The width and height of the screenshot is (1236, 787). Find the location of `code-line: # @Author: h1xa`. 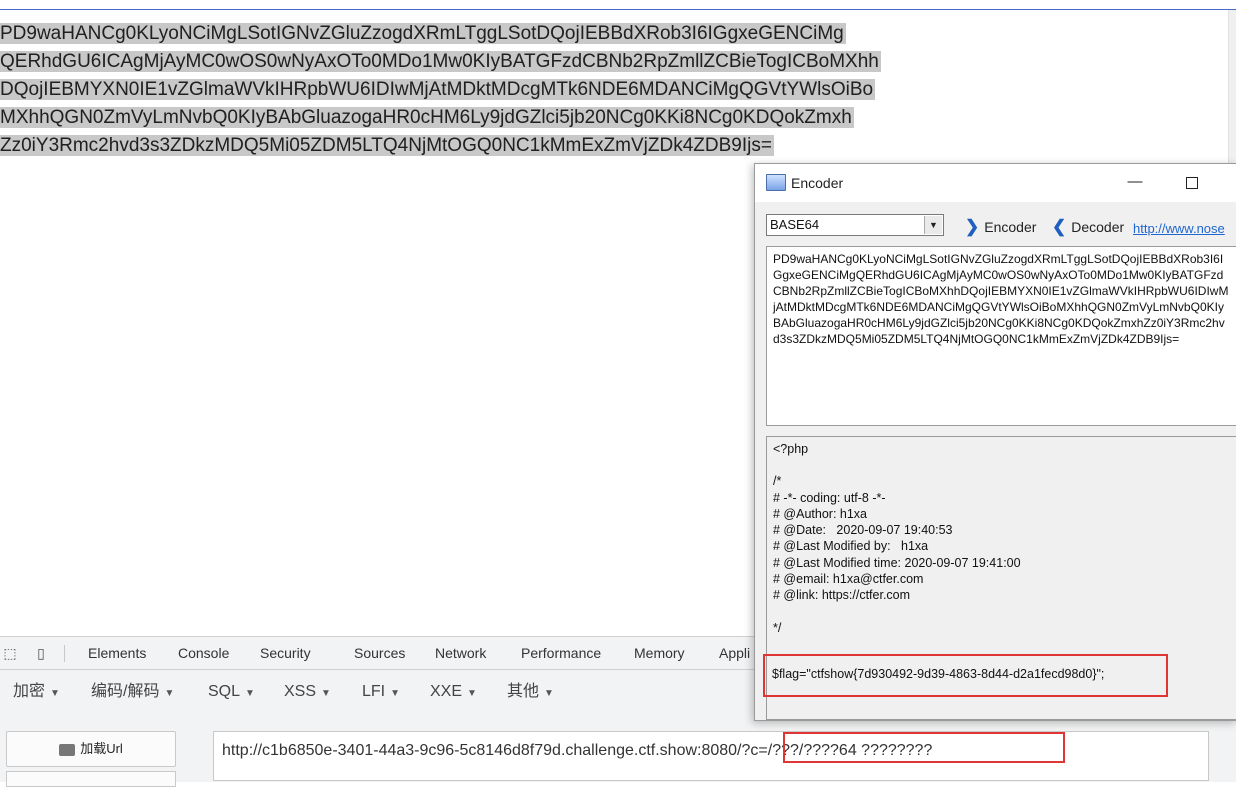

code-line: # @Author: h1xa is located at coordinates (820, 513).